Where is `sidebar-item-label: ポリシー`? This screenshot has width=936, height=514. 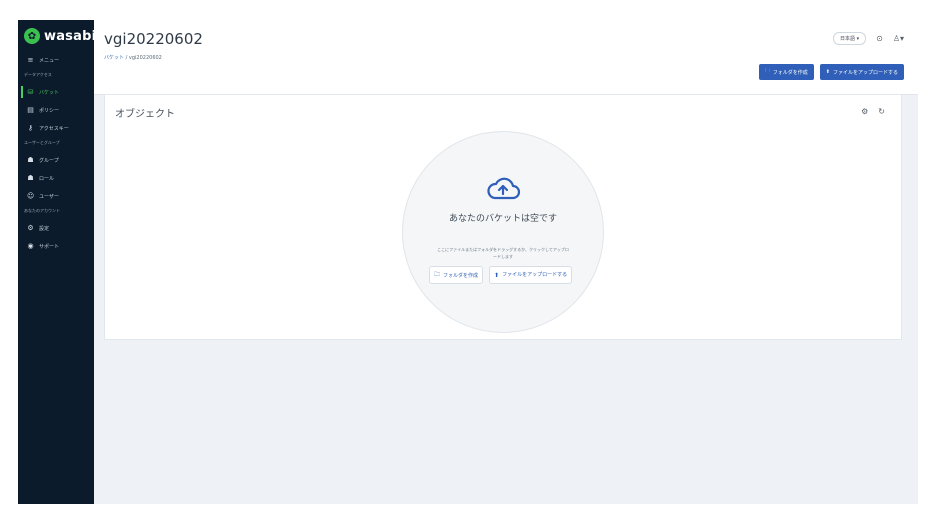 sidebar-item-label: ポリシー is located at coordinates (49, 110).